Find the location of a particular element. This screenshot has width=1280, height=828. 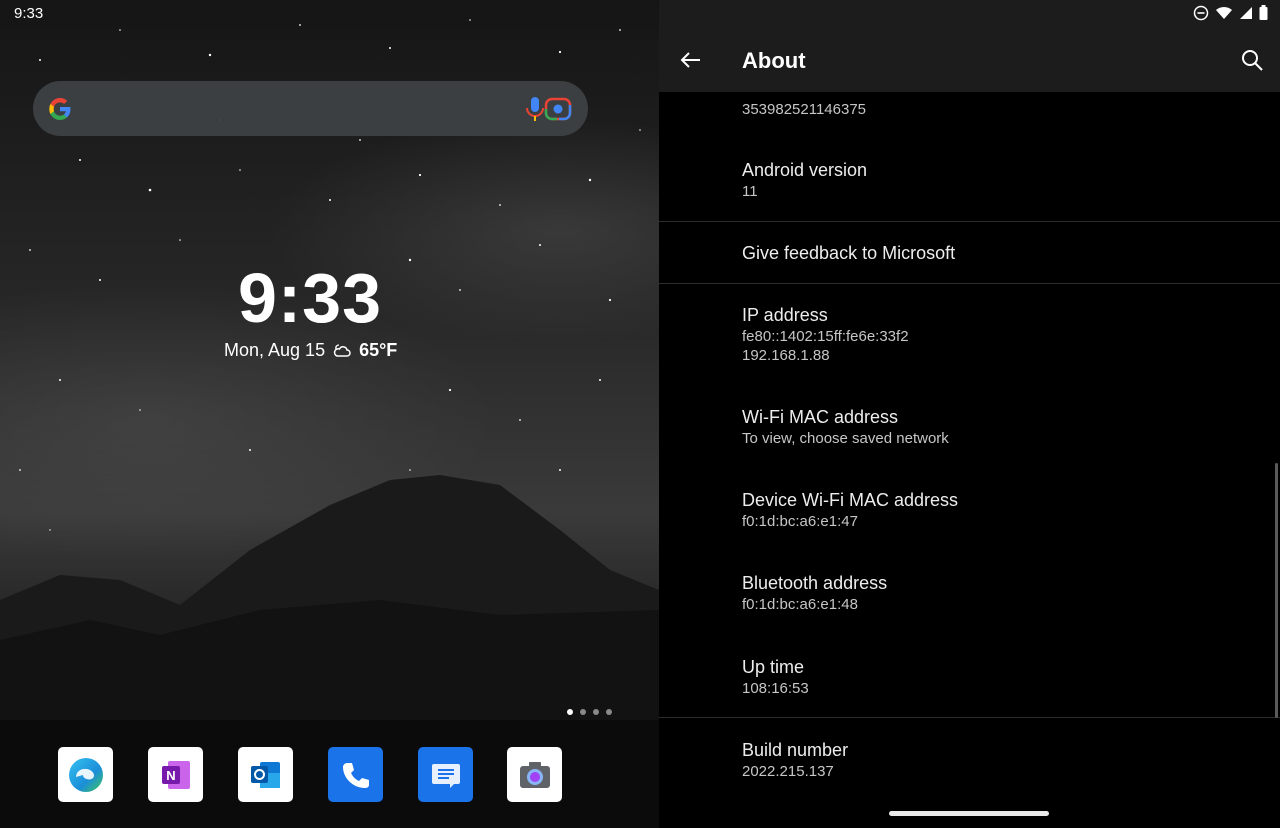

imei-value: 353982521146375 is located at coordinates (804, 109).